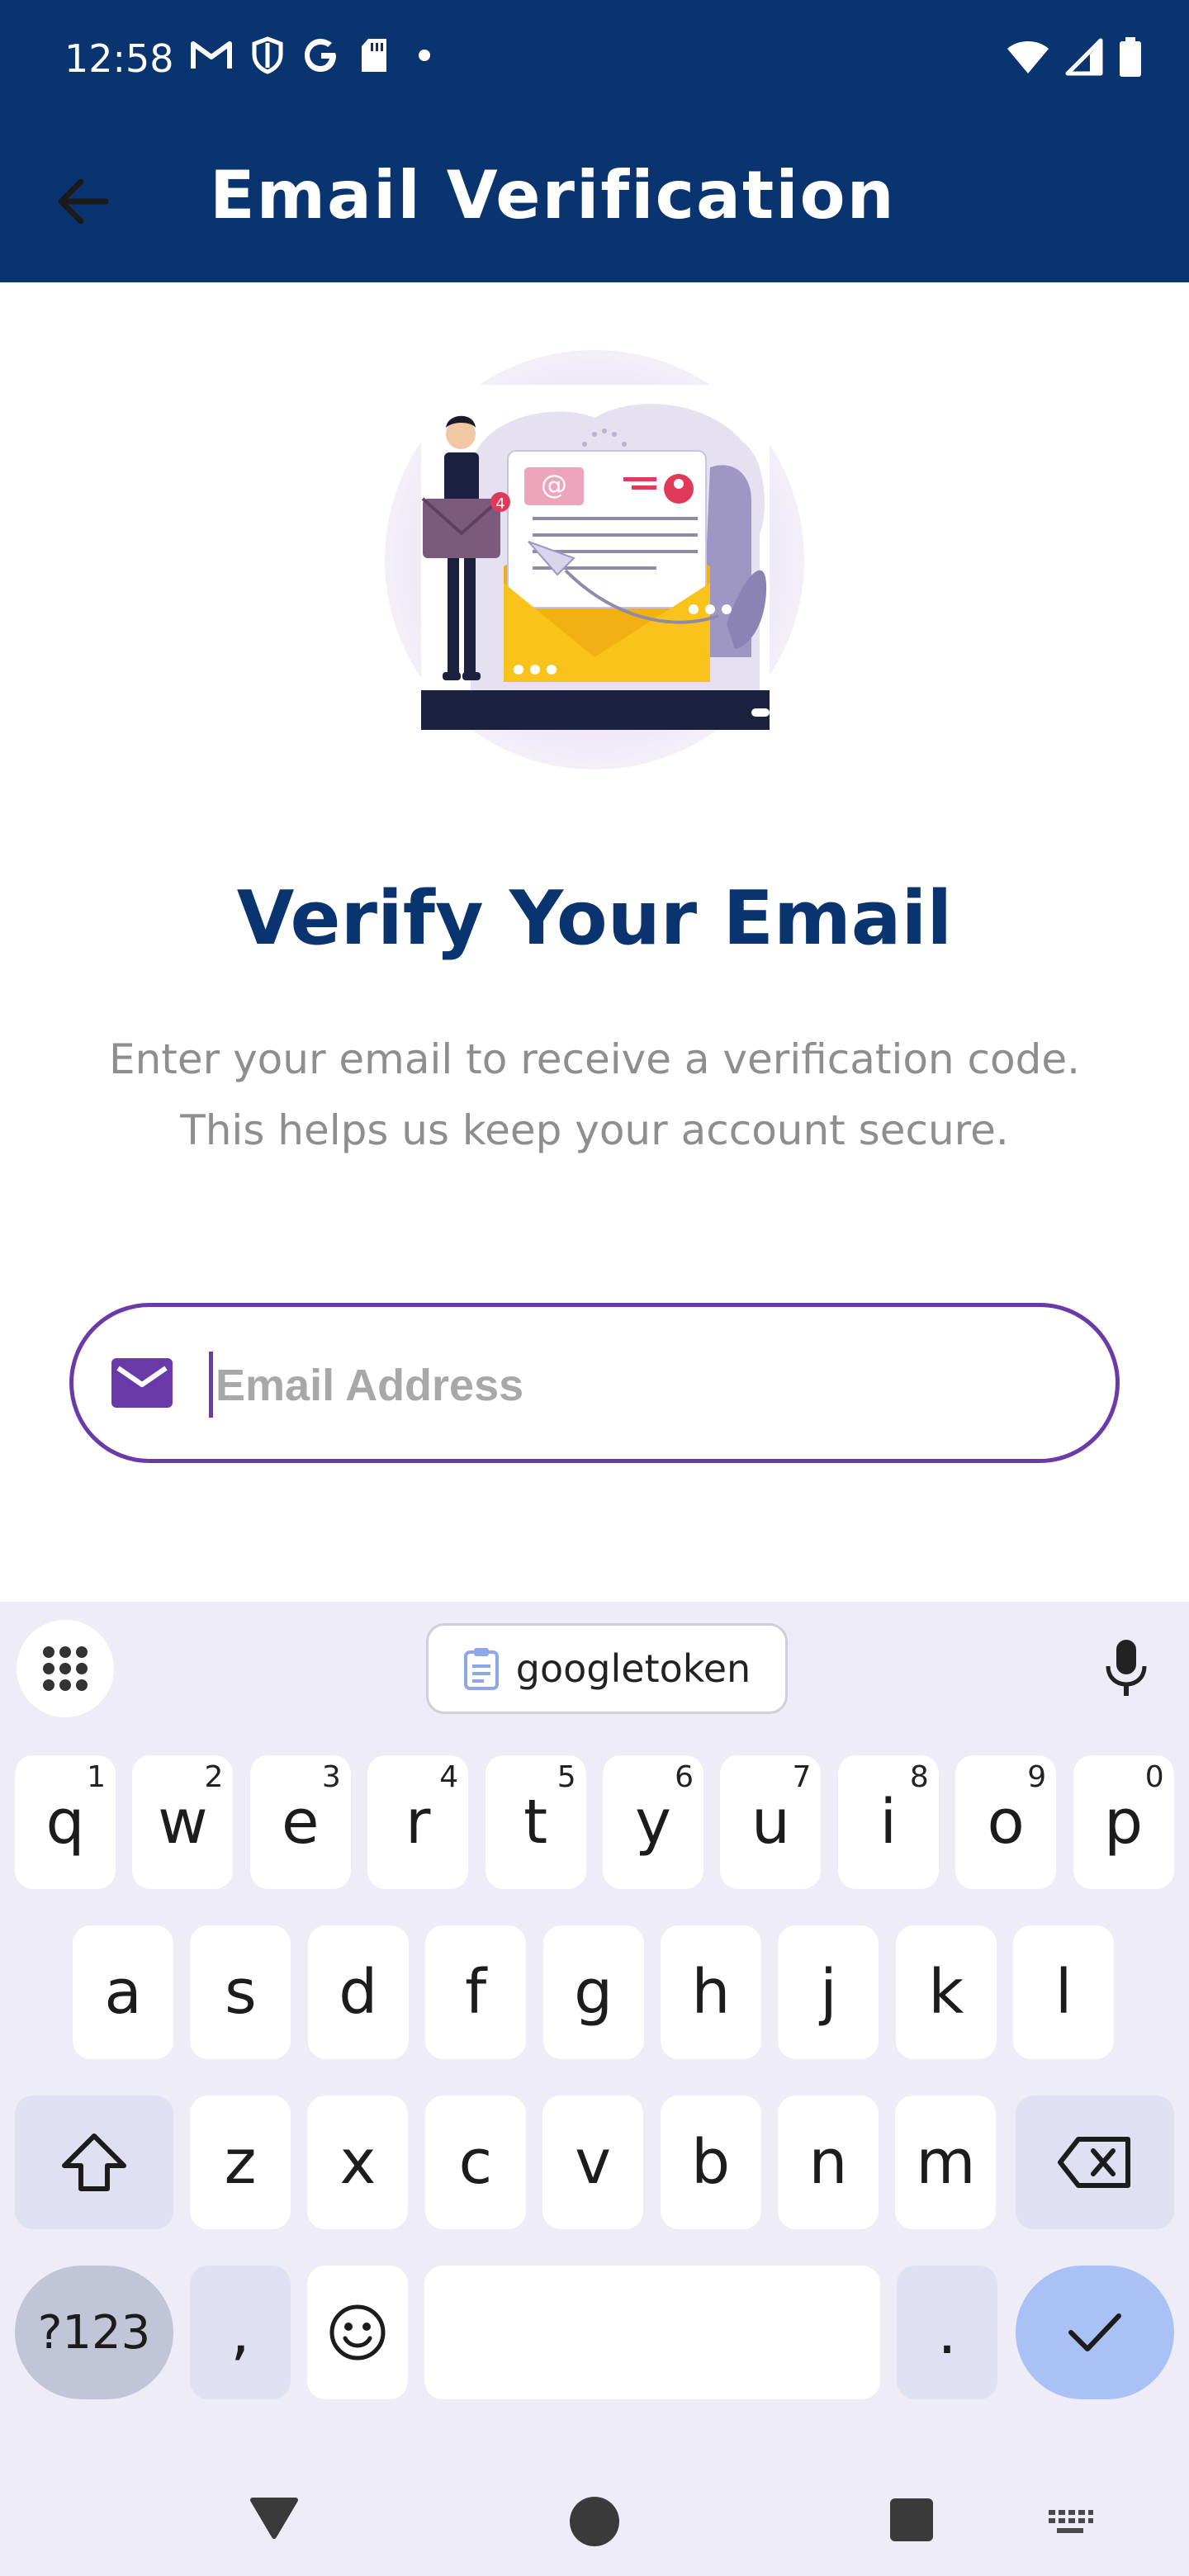 Image resolution: width=1189 pixels, height=2576 pixels. I want to click on back-button, so click(82, 201).